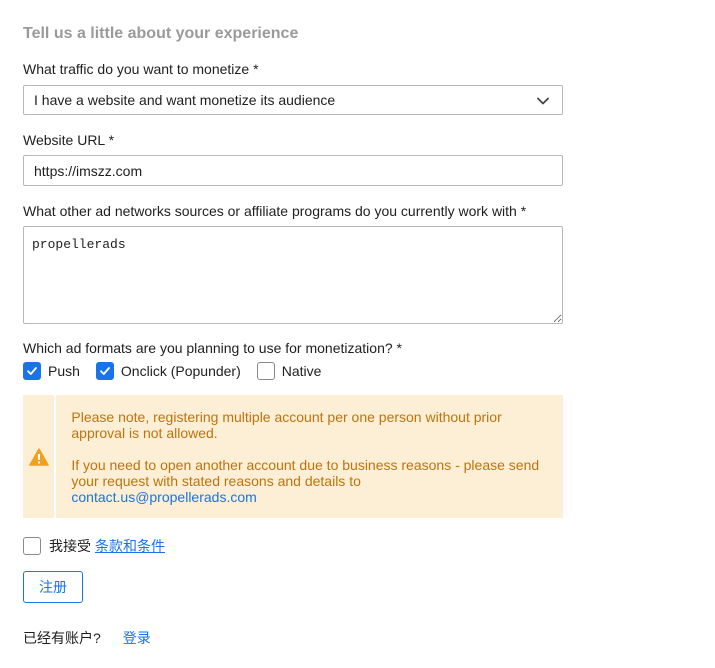  Describe the element at coordinates (265, 371) in the screenshot. I see `checkbox-unchecked-icon` at that location.